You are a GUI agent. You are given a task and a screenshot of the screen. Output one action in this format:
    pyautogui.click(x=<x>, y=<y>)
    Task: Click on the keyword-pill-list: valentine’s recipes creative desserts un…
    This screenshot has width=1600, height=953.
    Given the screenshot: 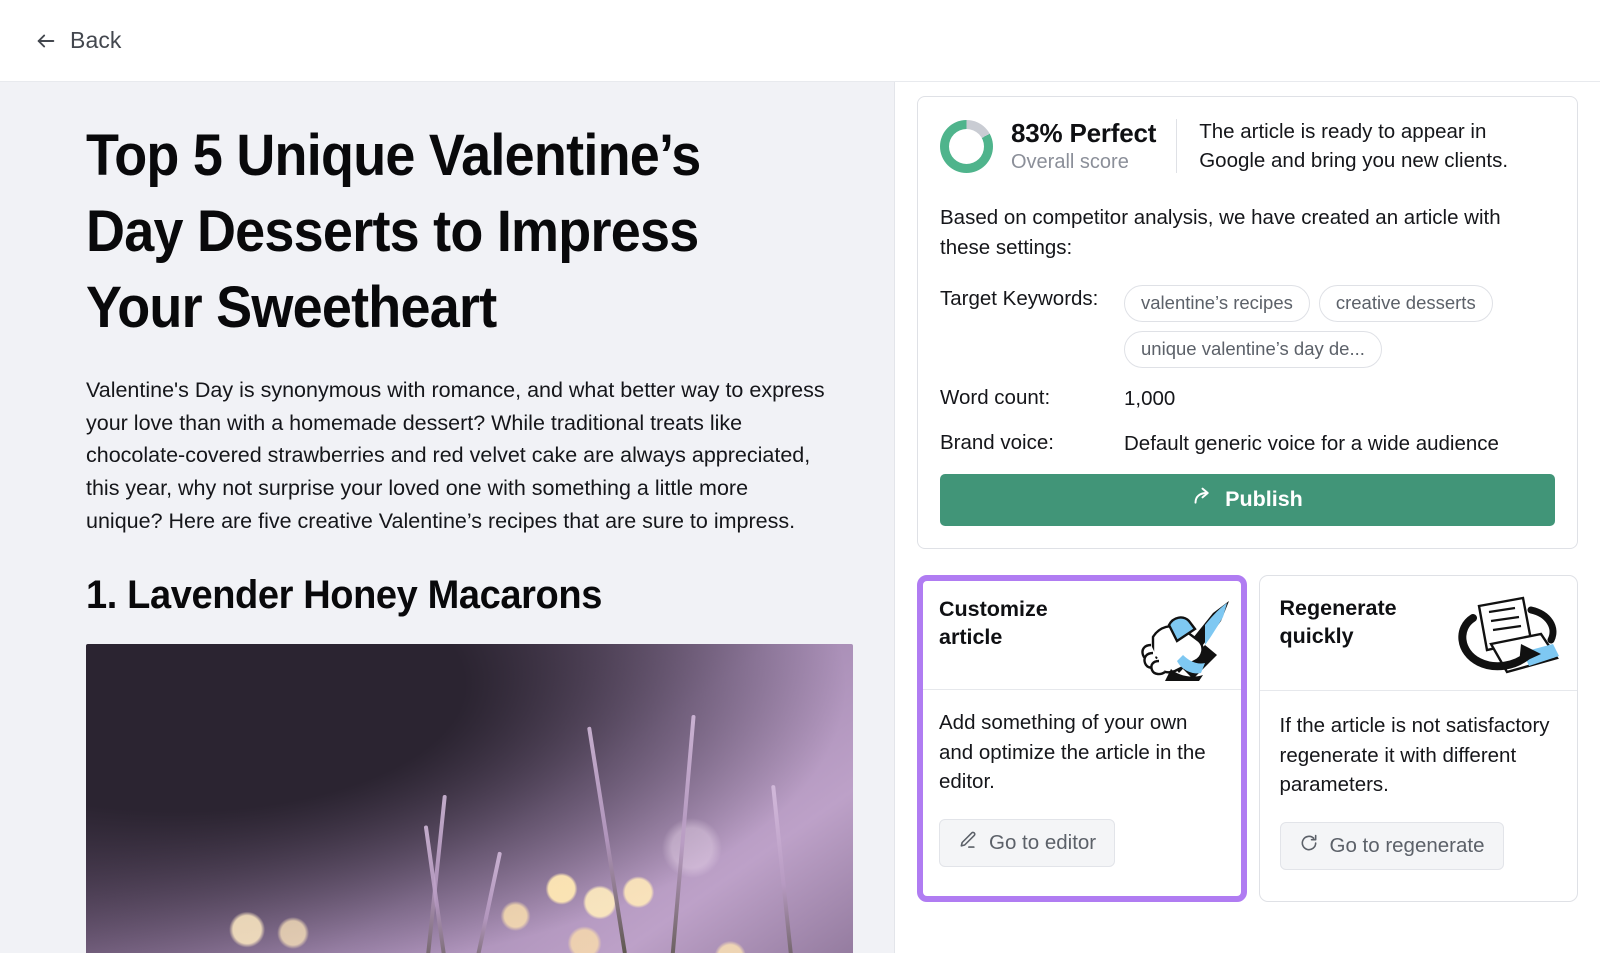 What is the action you would take?
    pyautogui.click(x=1339, y=326)
    